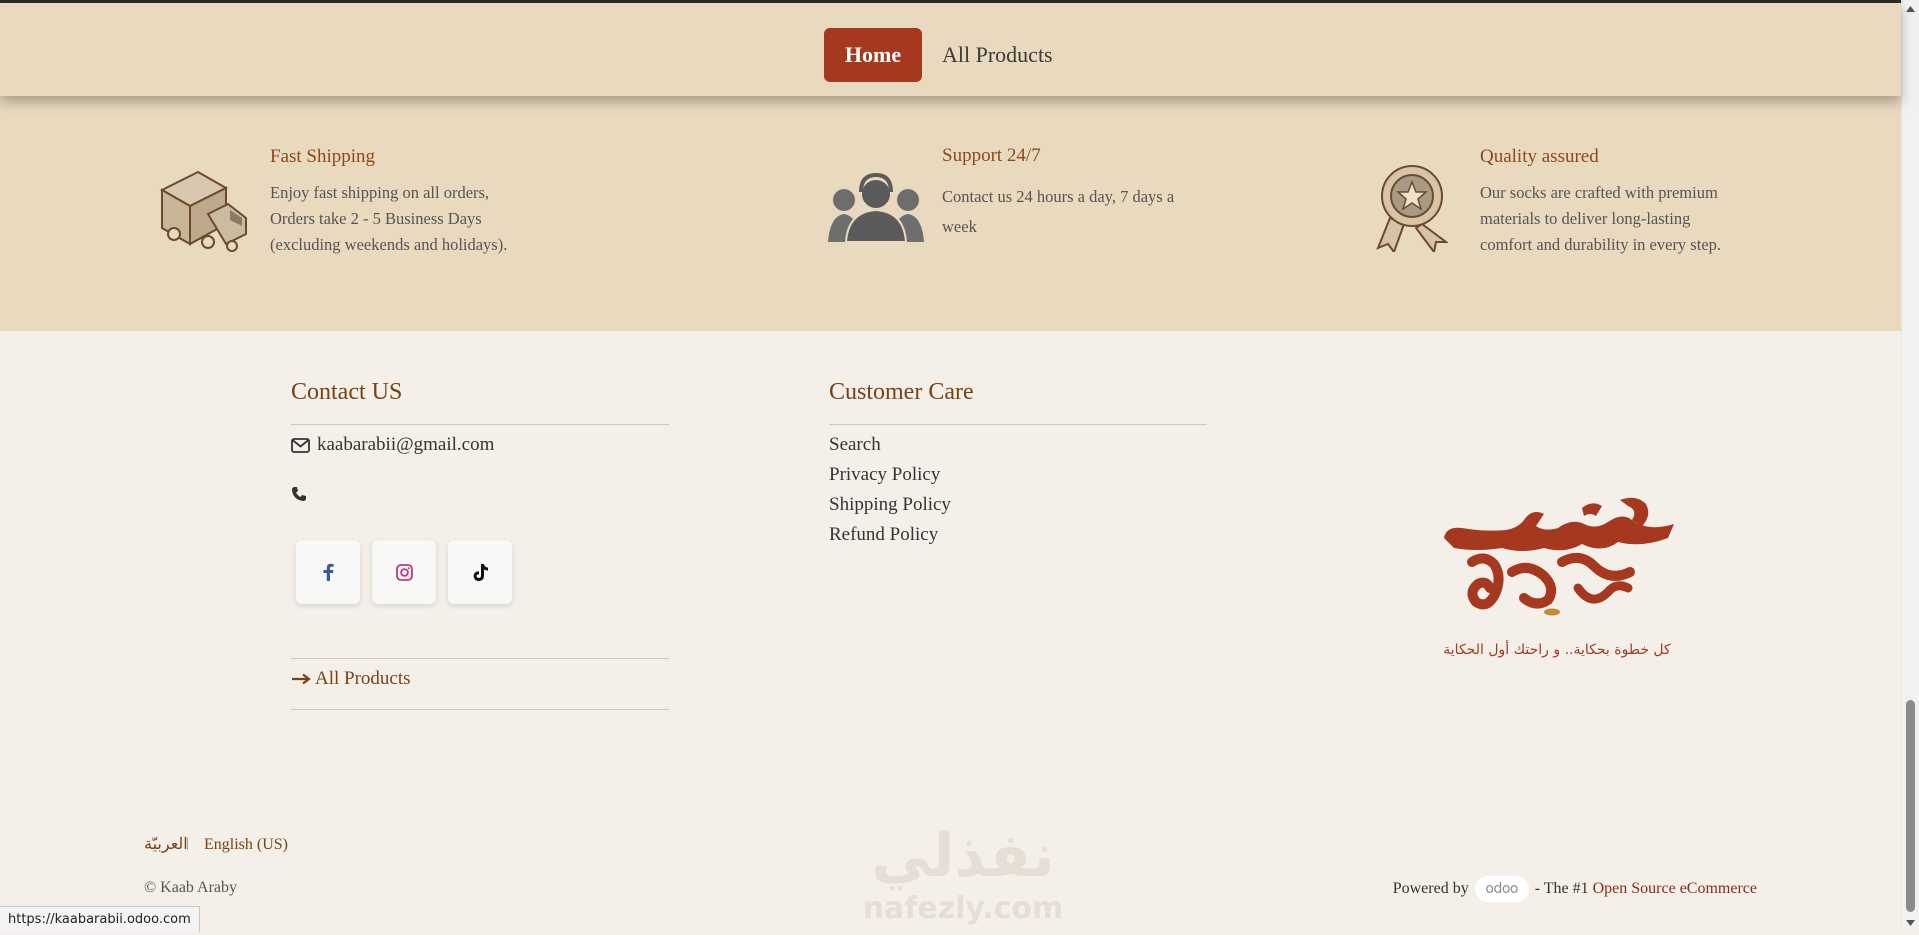 The width and height of the screenshot is (1919, 935). Describe the element at coordinates (884, 475) in the screenshot. I see `privacy-policy-link: Privacy Policy` at that location.